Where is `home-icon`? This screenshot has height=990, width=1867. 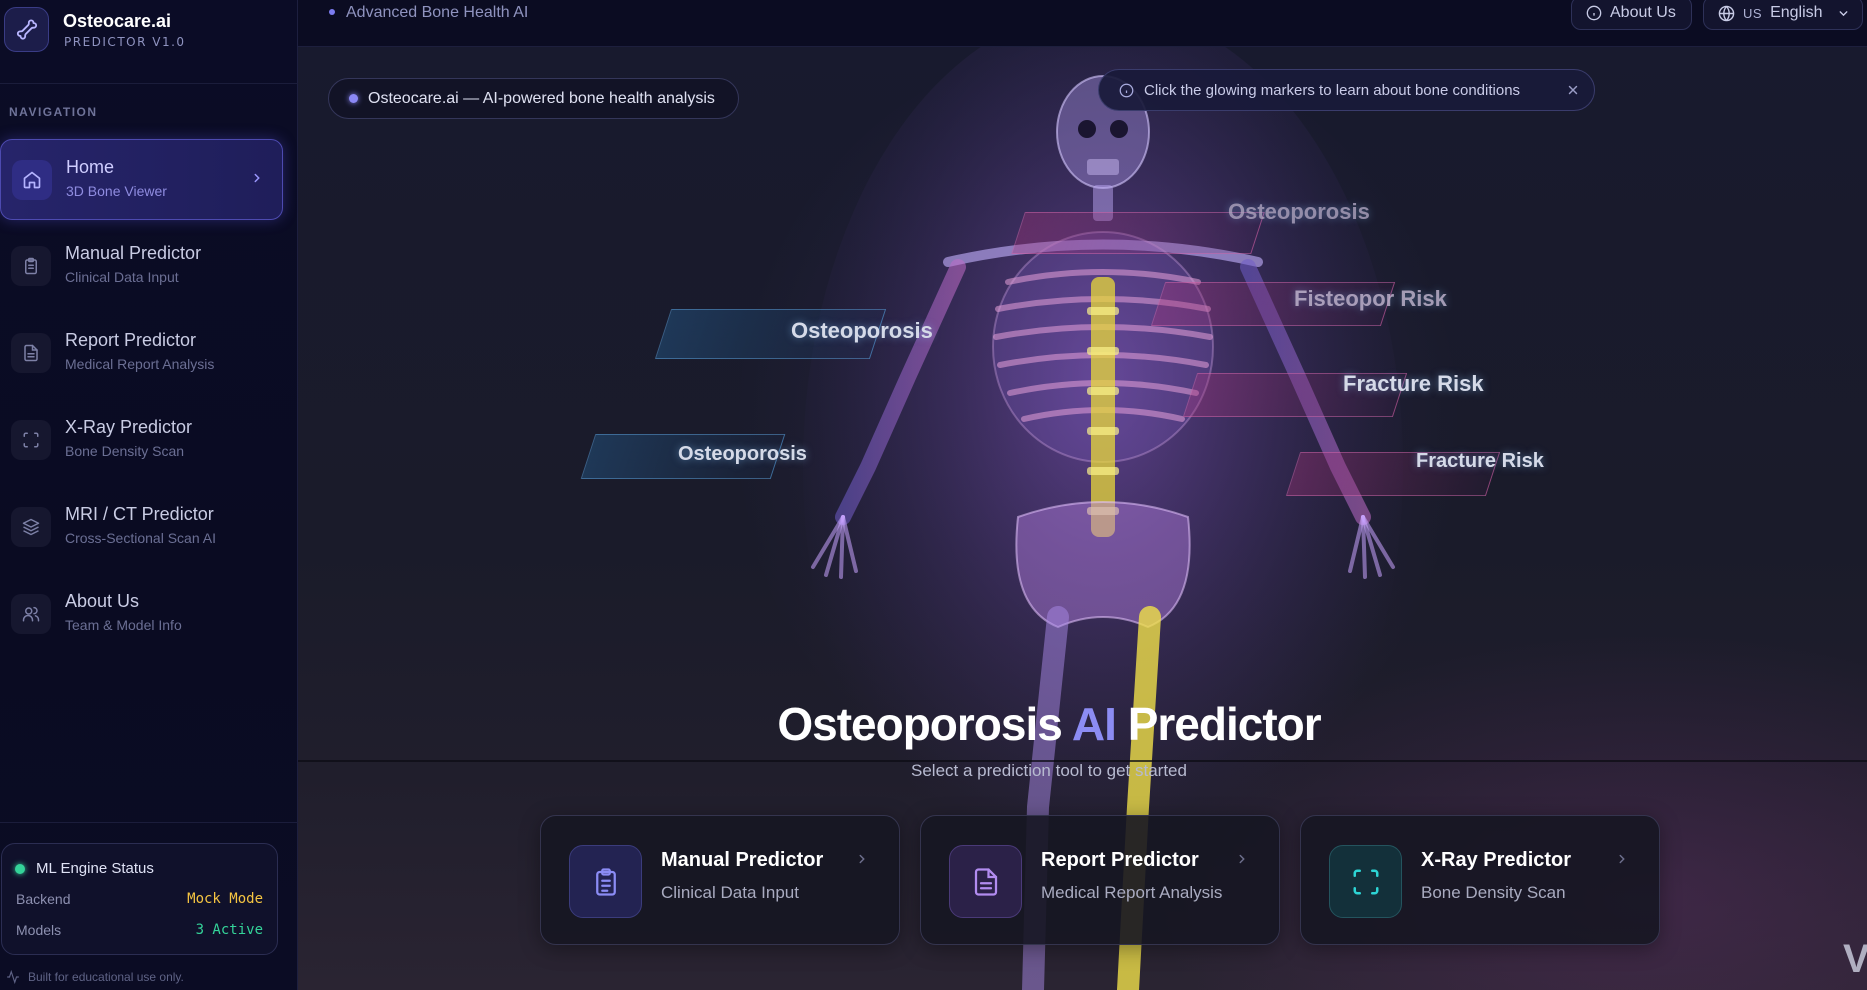
home-icon is located at coordinates (32, 180).